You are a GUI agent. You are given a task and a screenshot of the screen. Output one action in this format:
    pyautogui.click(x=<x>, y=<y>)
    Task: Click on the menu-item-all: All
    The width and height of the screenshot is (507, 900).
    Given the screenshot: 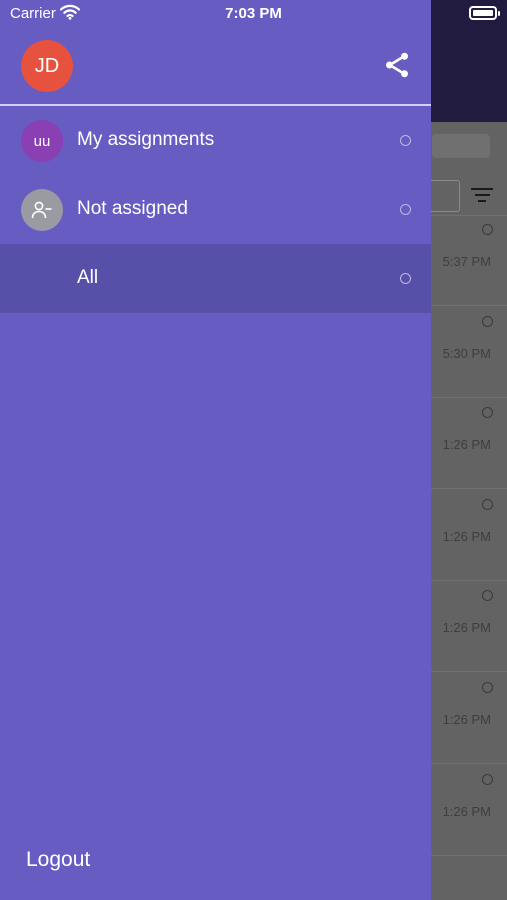 What is the action you would take?
    pyautogui.click(x=215, y=278)
    